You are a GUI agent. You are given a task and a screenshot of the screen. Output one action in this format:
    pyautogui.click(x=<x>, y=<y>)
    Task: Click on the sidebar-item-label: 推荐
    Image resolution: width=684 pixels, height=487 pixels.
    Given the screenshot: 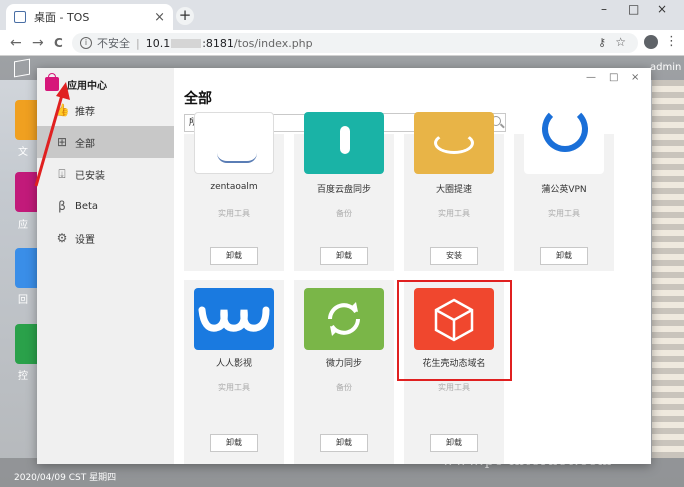 What is the action you would take?
    pyautogui.click(x=85, y=112)
    